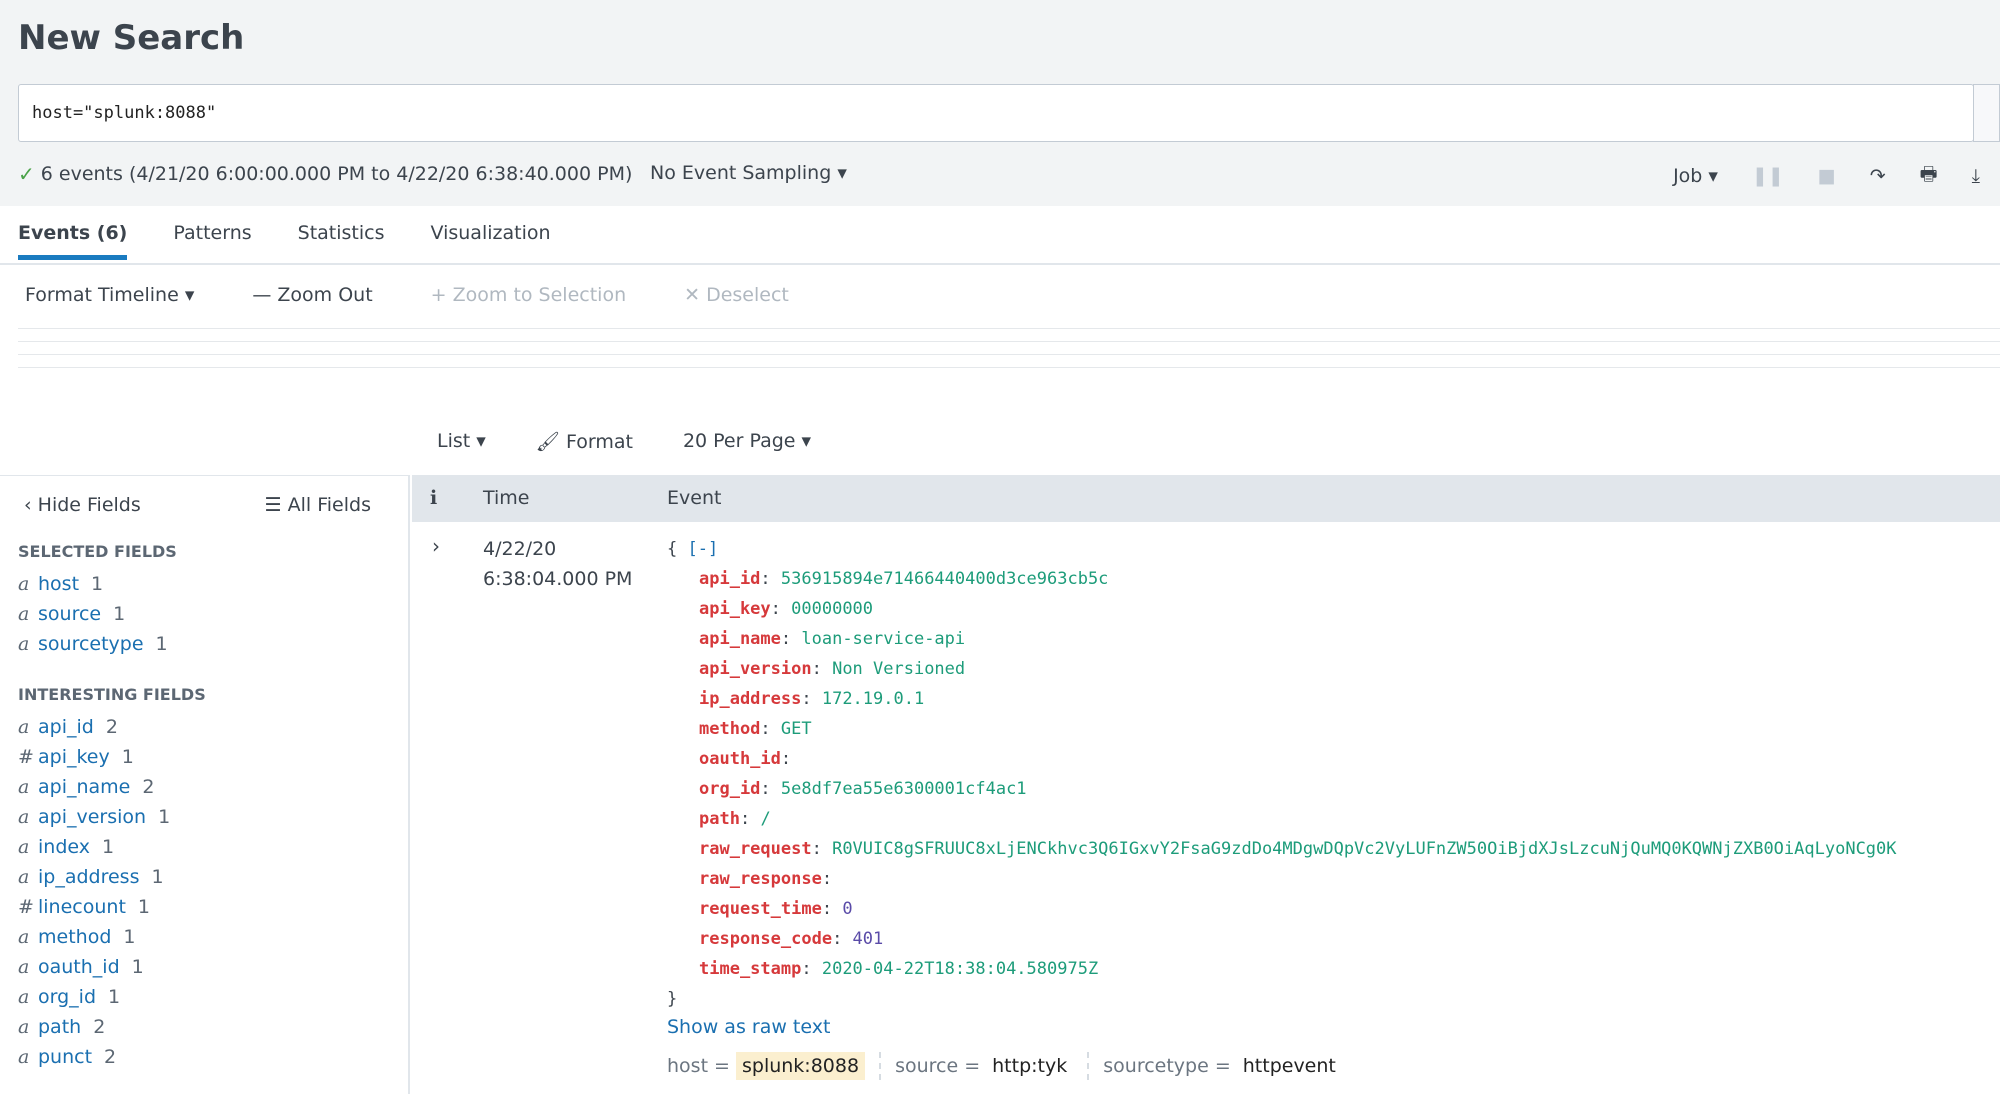  Describe the element at coordinates (26, 757) in the screenshot. I see `field-type-icon: #` at that location.